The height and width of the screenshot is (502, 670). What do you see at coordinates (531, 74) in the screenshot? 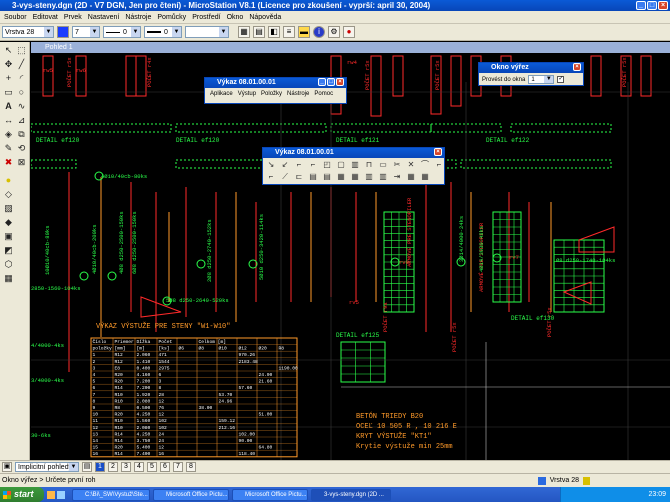
I see `okno-vyrez-window: Okno výřez × Provést do okna 1 ▼ ✓` at bounding box center [531, 74].